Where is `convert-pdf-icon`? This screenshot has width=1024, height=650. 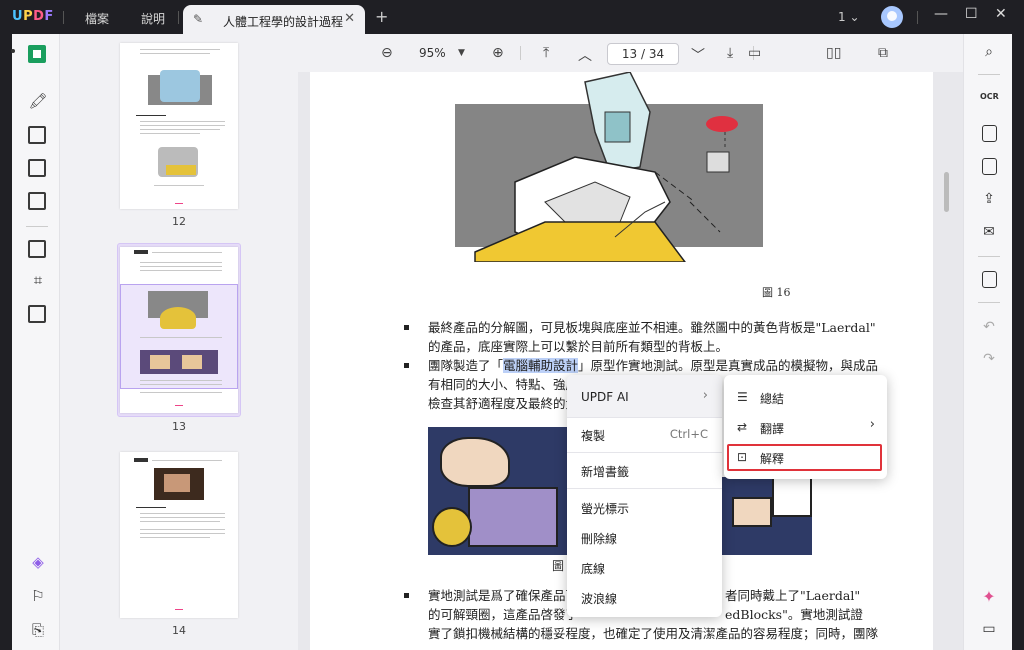 convert-pdf-icon is located at coordinates (989, 133).